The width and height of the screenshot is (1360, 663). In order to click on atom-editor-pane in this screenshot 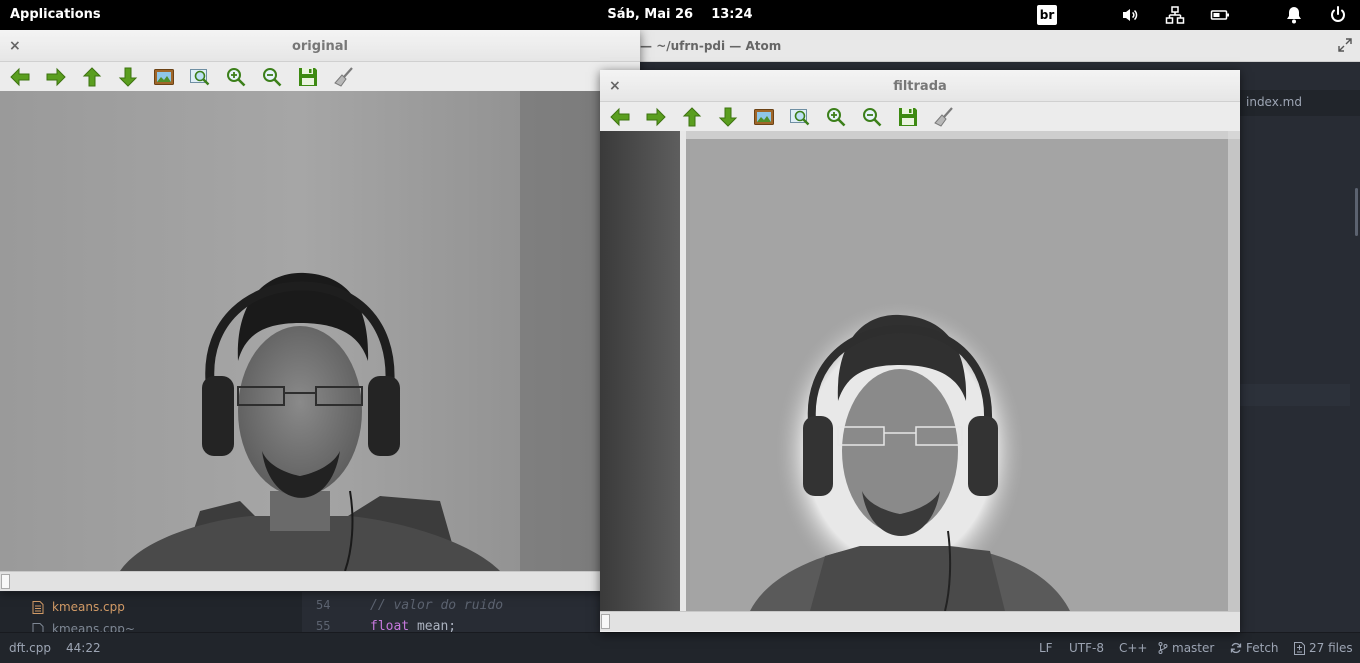, I will do `click(1300, 374)`.